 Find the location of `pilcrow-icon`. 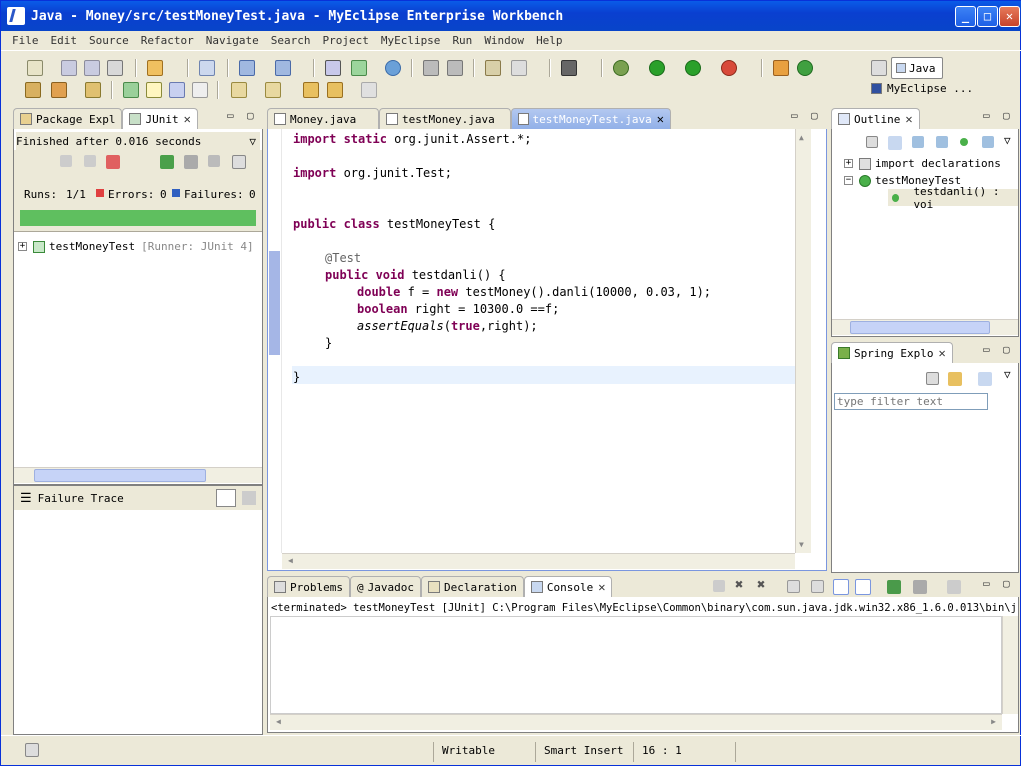

pilcrow-icon is located at coordinates (200, 90).